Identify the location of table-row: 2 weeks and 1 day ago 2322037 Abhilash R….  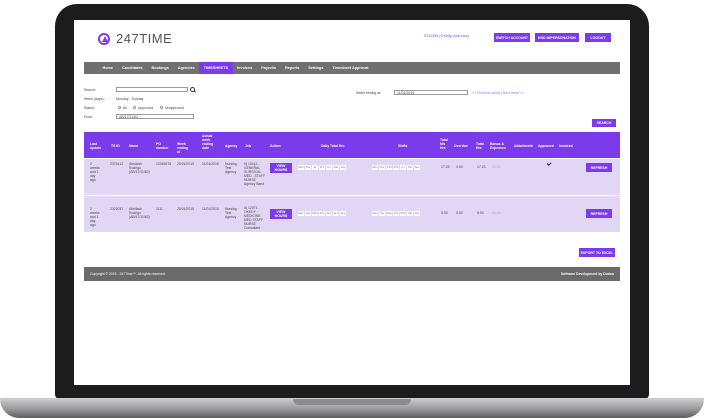
(352, 214).